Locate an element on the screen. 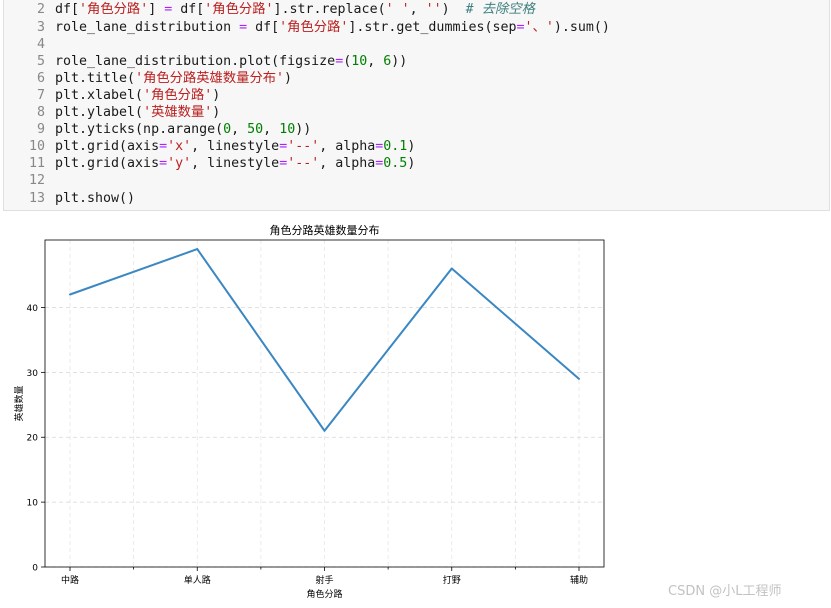  code-token: '英雄数量' is located at coordinates (178, 112).